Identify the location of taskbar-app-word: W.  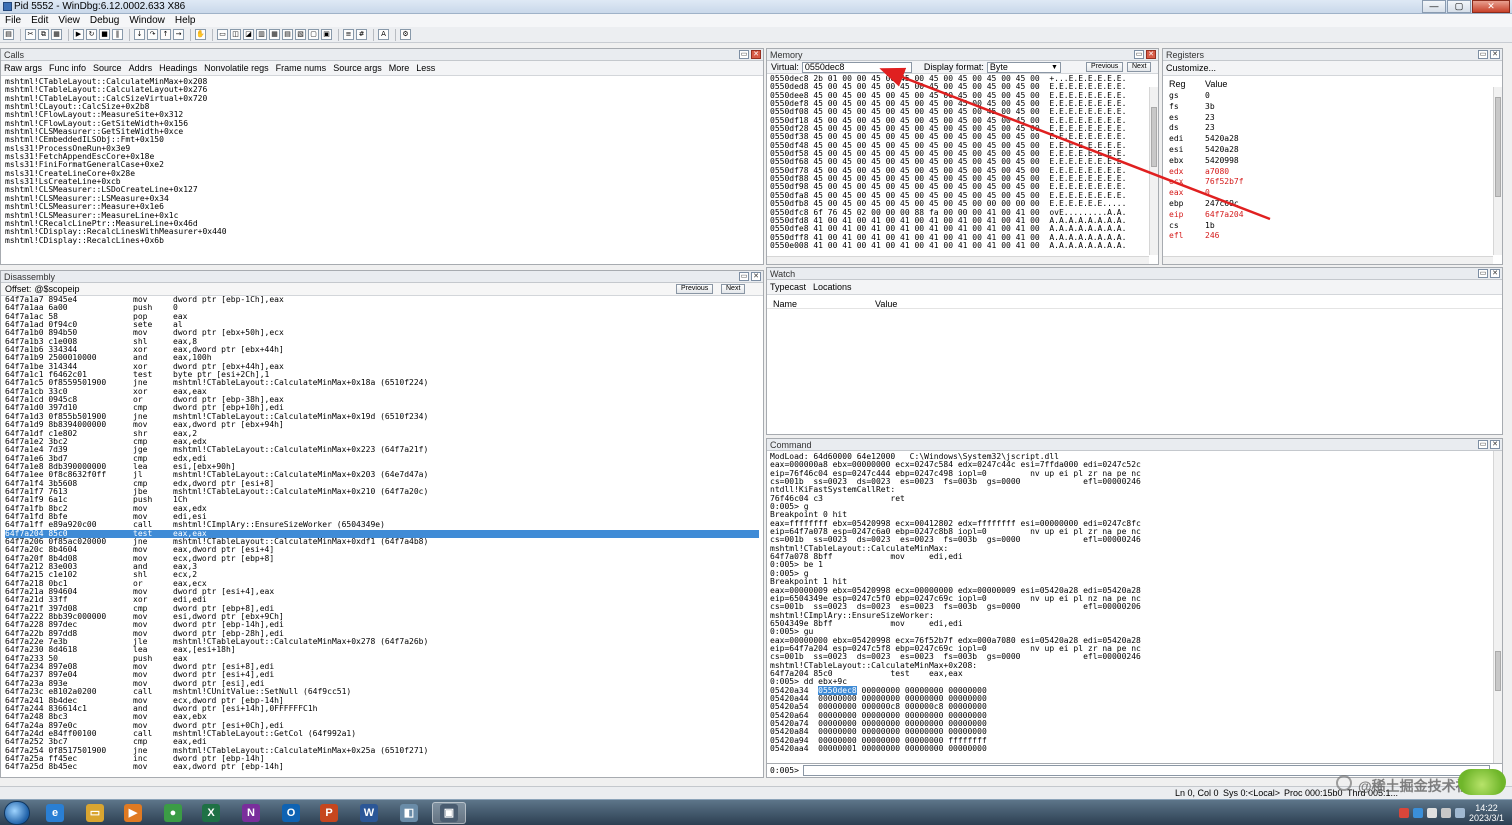
(369, 813).